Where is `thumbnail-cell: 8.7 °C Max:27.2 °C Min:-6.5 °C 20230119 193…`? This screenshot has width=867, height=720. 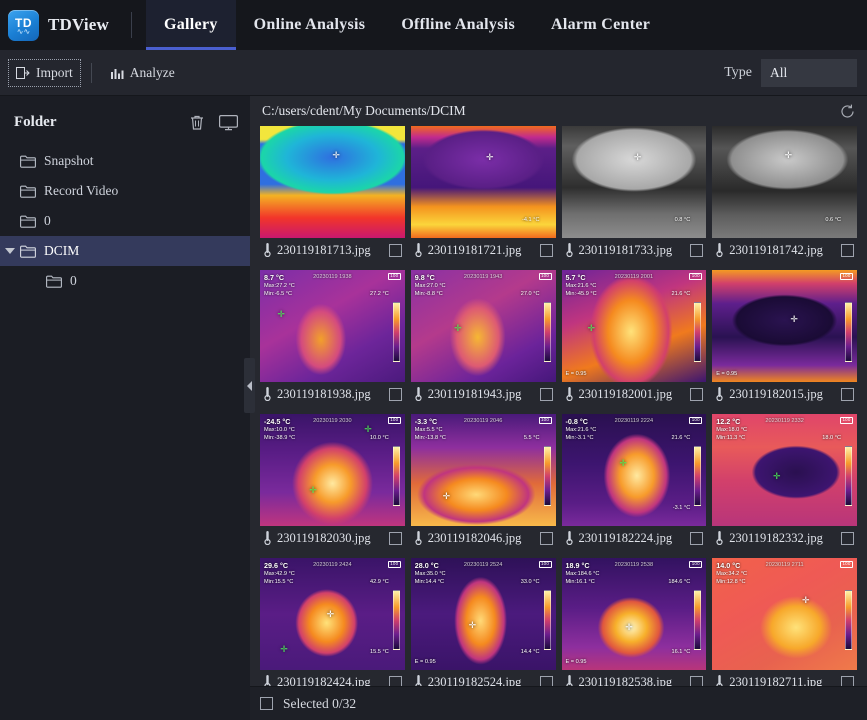 thumbnail-cell: 8.7 °C Max:27.2 °C Min:-6.5 °C 20230119 193… is located at coordinates (332, 338).